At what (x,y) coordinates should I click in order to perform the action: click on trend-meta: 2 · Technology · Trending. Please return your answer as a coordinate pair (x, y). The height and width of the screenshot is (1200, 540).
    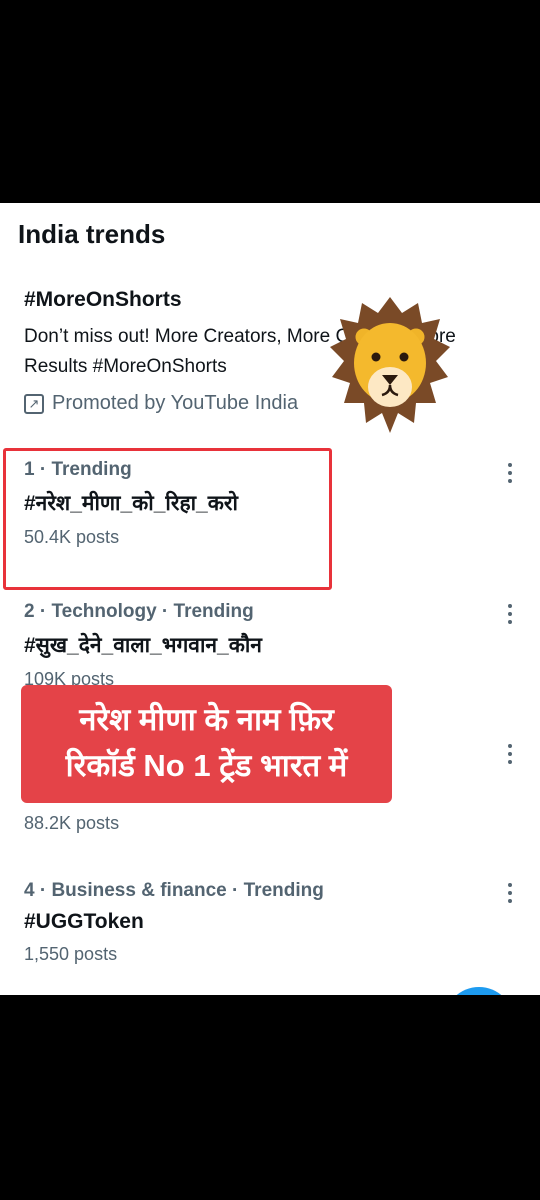
    Looking at the image, I should click on (139, 611).